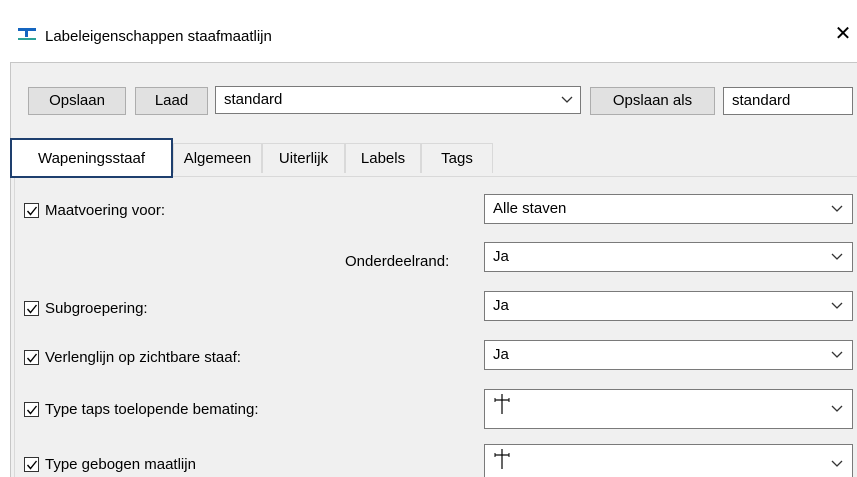 Image resolution: width=857 pixels, height=477 pixels. What do you see at coordinates (397, 261) in the screenshot?
I see `onderdeelrand-label: Onderdeelrand:` at bounding box center [397, 261].